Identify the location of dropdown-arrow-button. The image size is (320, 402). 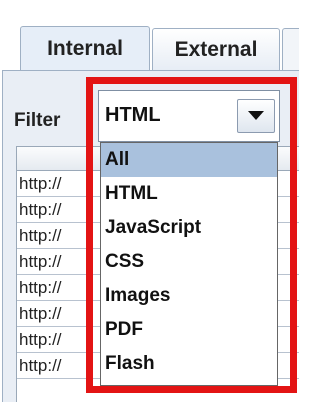
(256, 116).